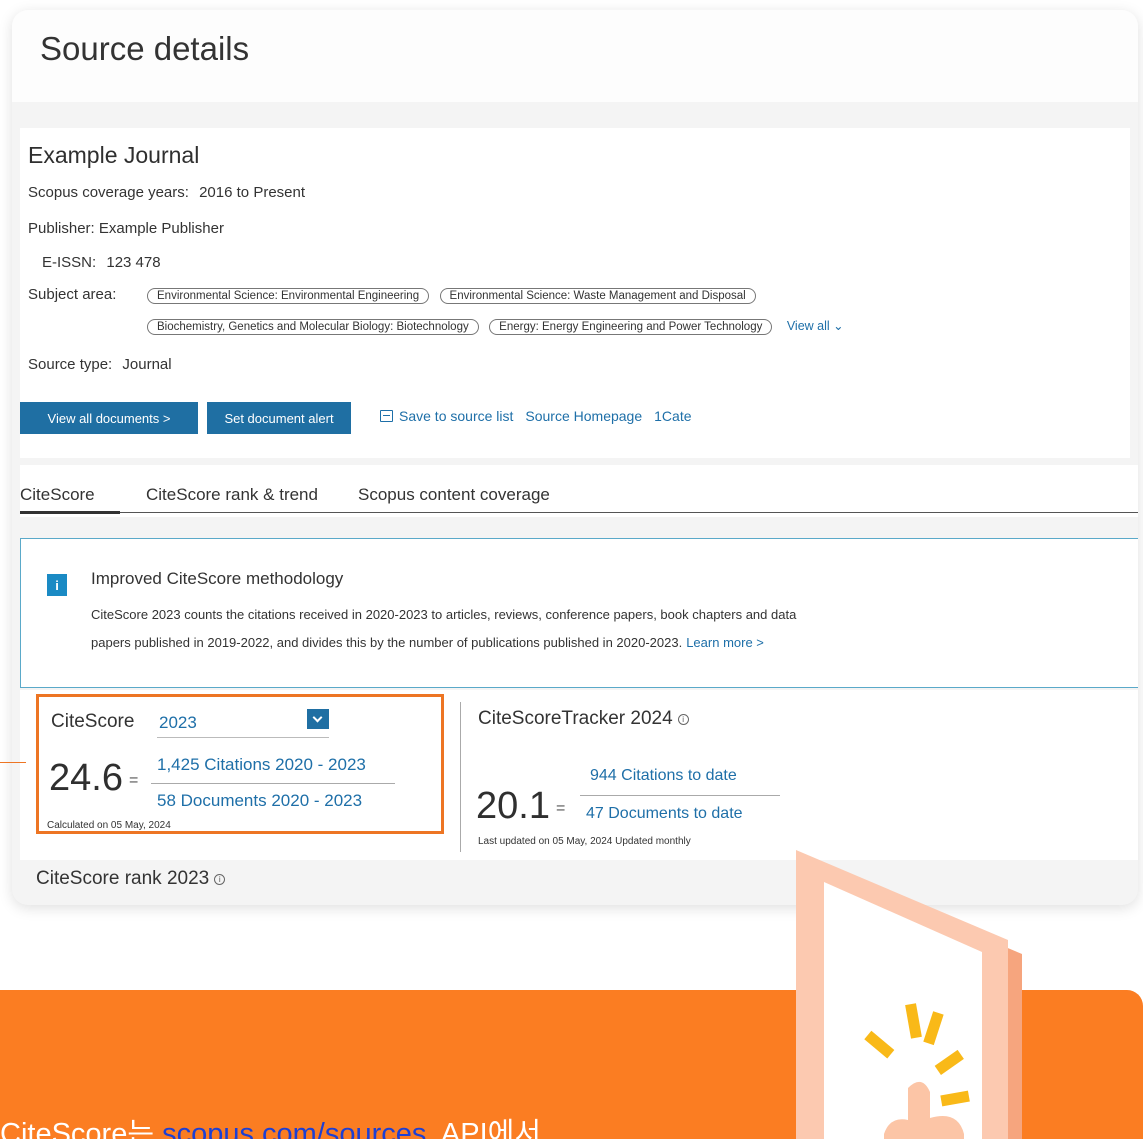 The height and width of the screenshot is (1139, 1143). What do you see at coordinates (454, 495) in the screenshot?
I see `tab-scopus-content-coverage: Scopus content coverage` at bounding box center [454, 495].